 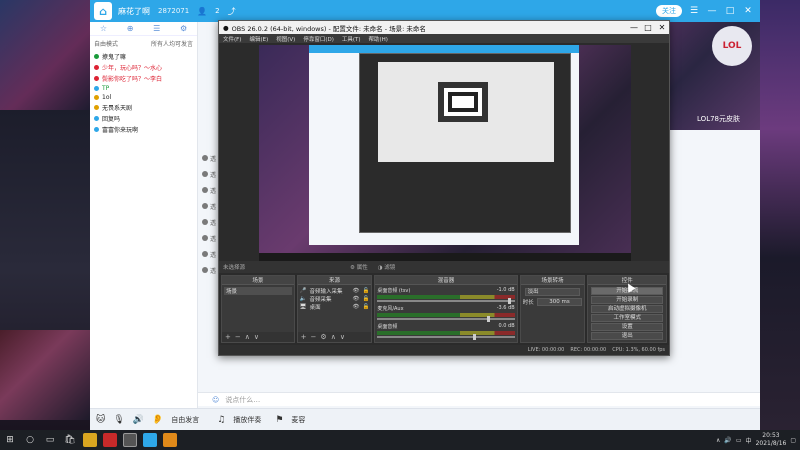 What do you see at coordinates (132, 68) in the screenshot?
I see `member-name: 少年，玩心吗？～水心` at bounding box center [132, 68].